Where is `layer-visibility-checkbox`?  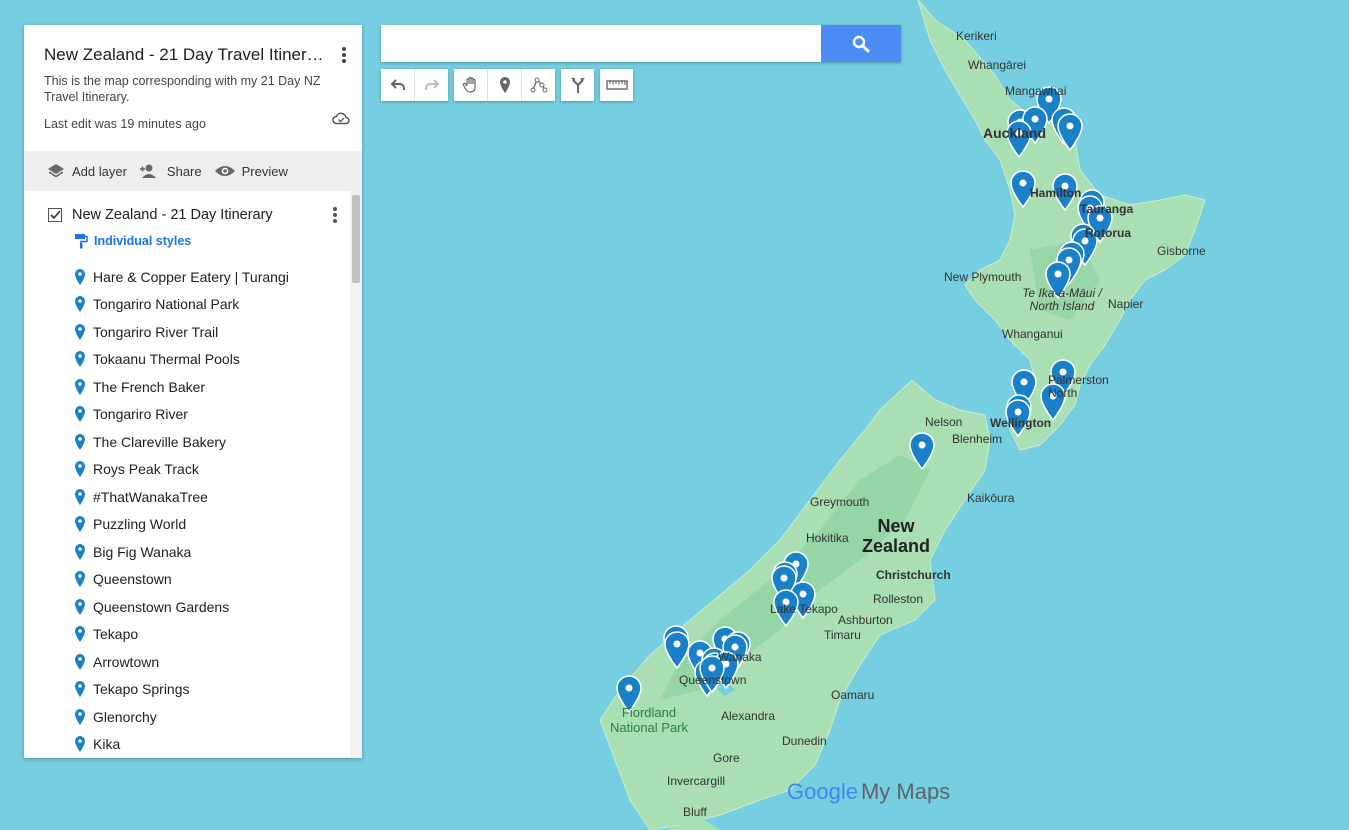 layer-visibility-checkbox is located at coordinates (55, 215).